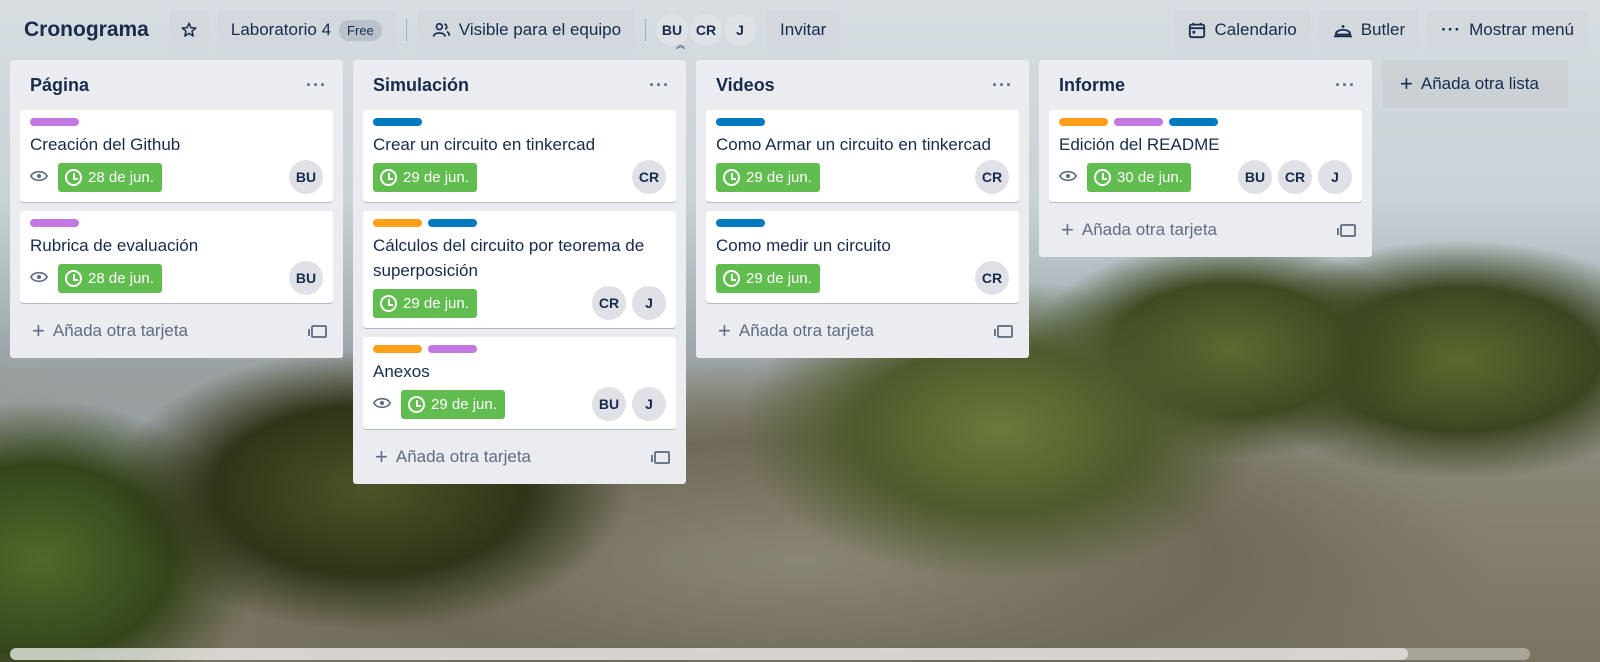 This screenshot has height=662, width=1600. I want to click on card-title: Como medir un circuito, so click(803, 245).